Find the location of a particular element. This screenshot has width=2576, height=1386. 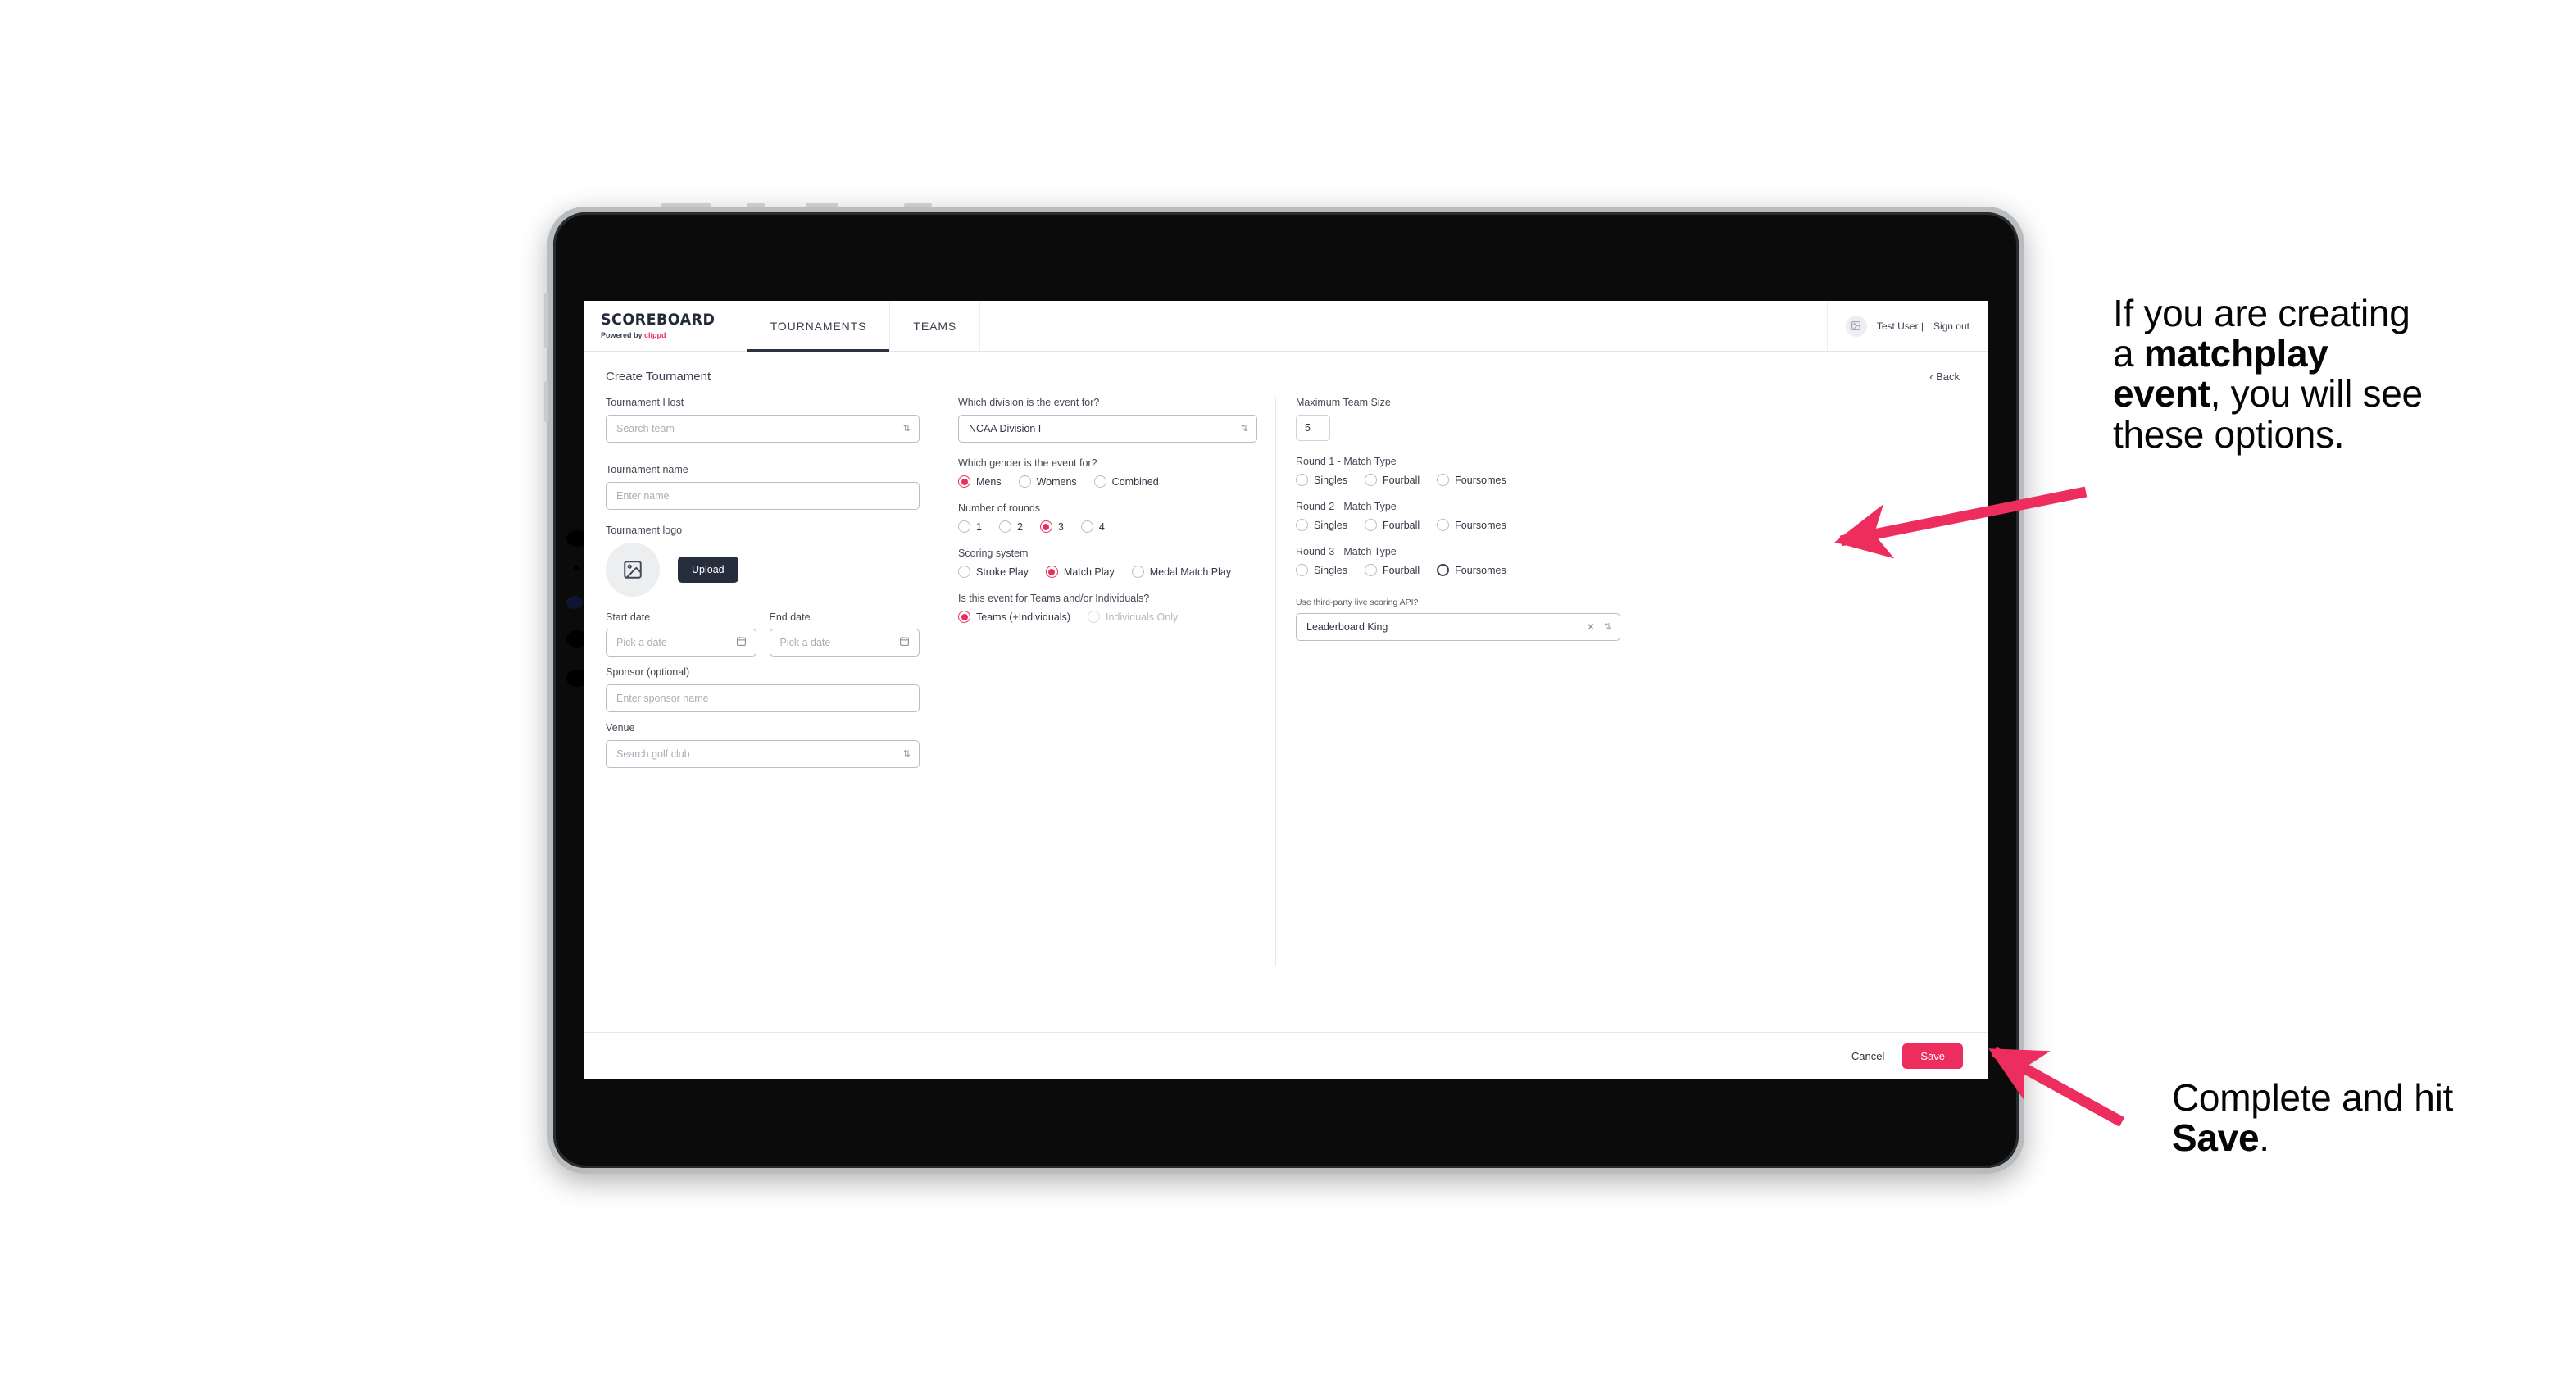

brand-subtitle: Powered by clippd is located at coordinates (663, 335).